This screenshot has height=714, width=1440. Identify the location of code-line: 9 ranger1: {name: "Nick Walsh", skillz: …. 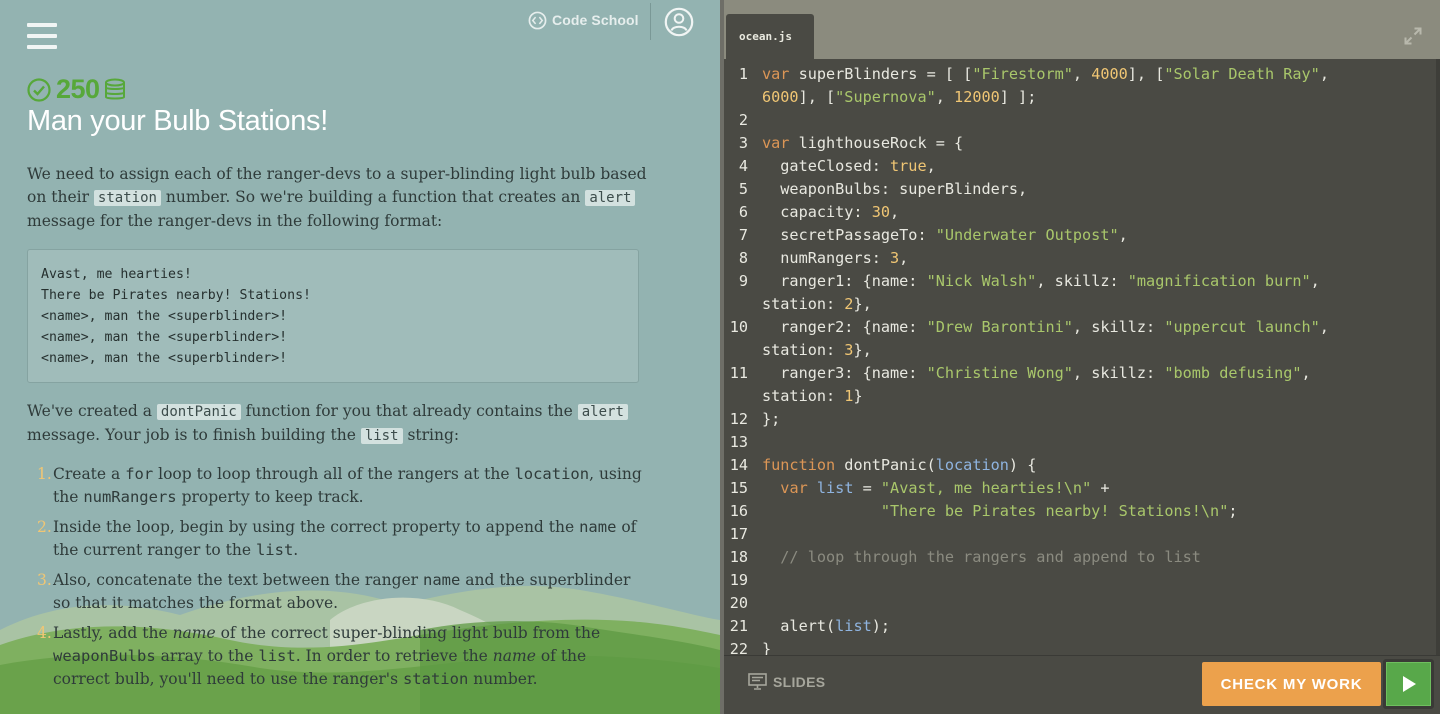
(1074, 281).